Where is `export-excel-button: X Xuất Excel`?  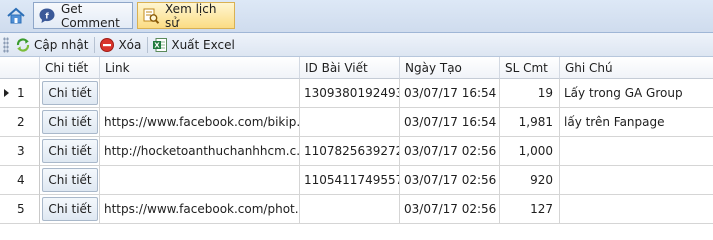
export-excel-button: X Xuất Excel is located at coordinates (194, 44).